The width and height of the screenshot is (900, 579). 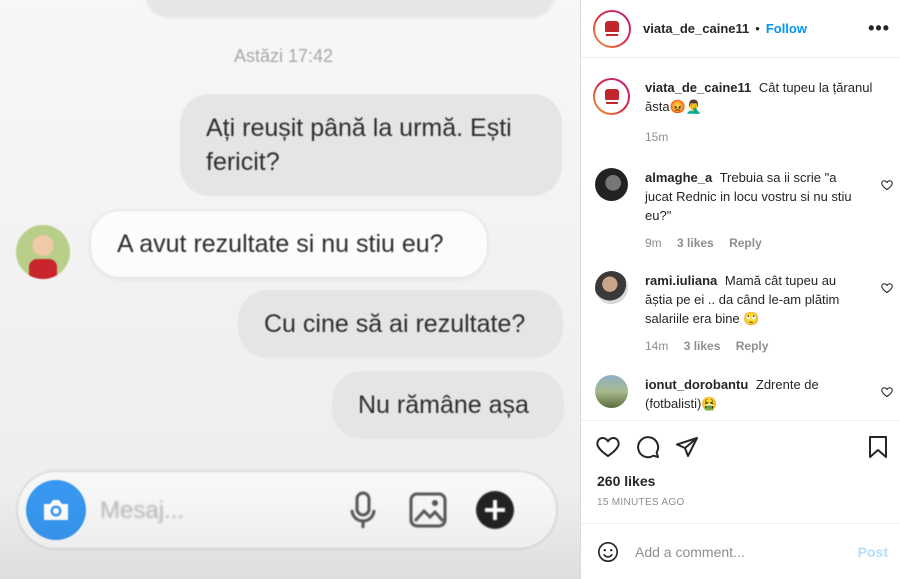 I want to click on chat-timestamp: Astăzi 17:42, so click(x=284, y=56).